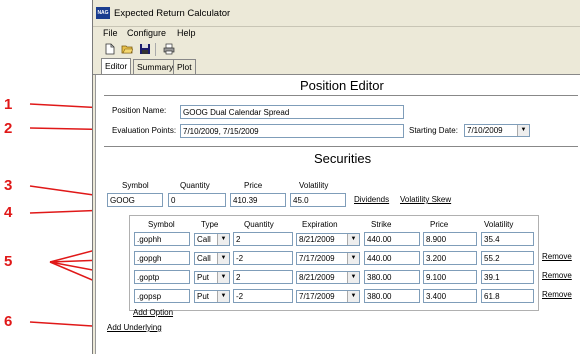  Describe the element at coordinates (144, 130) in the screenshot. I see `evaluation-points-label: Evaluation Points:` at that location.